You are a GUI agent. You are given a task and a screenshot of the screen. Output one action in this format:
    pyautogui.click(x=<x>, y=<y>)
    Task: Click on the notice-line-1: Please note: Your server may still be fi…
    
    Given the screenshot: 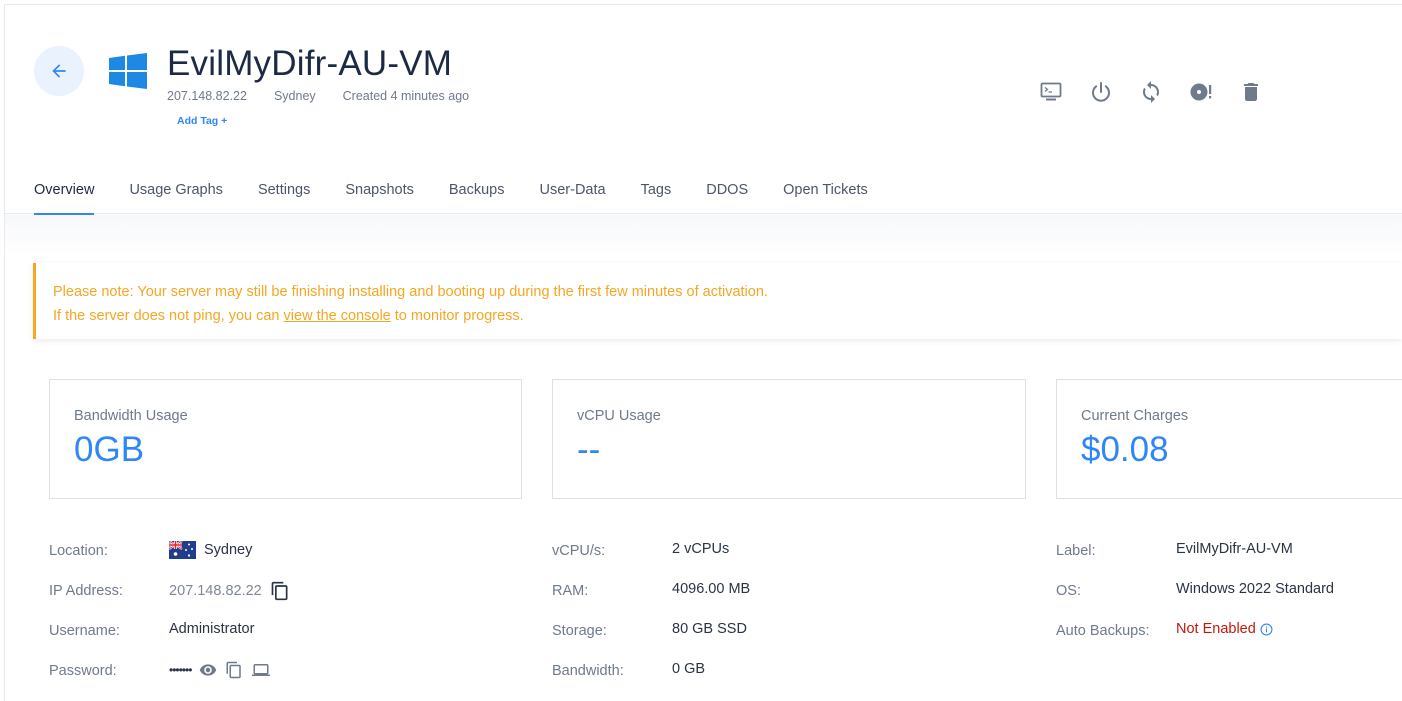 What is the action you would take?
    pyautogui.click(x=410, y=292)
    